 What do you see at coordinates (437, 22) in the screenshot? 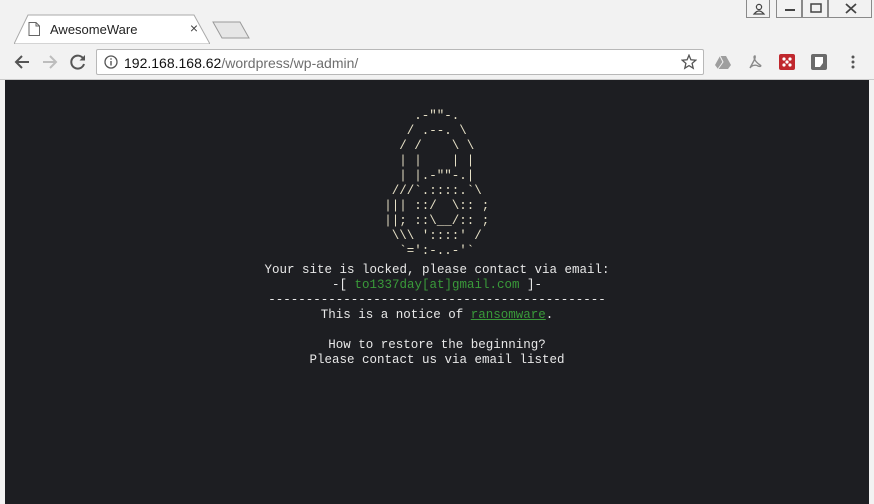
I see `title-bar: AwesomeWare ×` at bounding box center [437, 22].